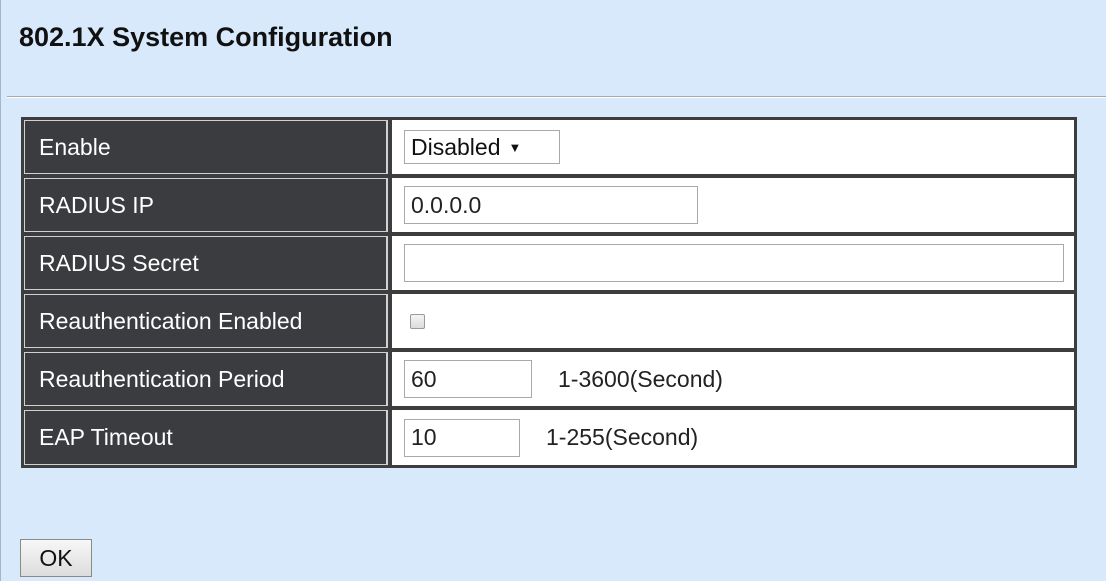 This screenshot has width=1106, height=581. What do you see at coordinates (206, 37) in the screenshot?
I see `page-title: 802.1X System Configuration` at bounding box center [206, 37].